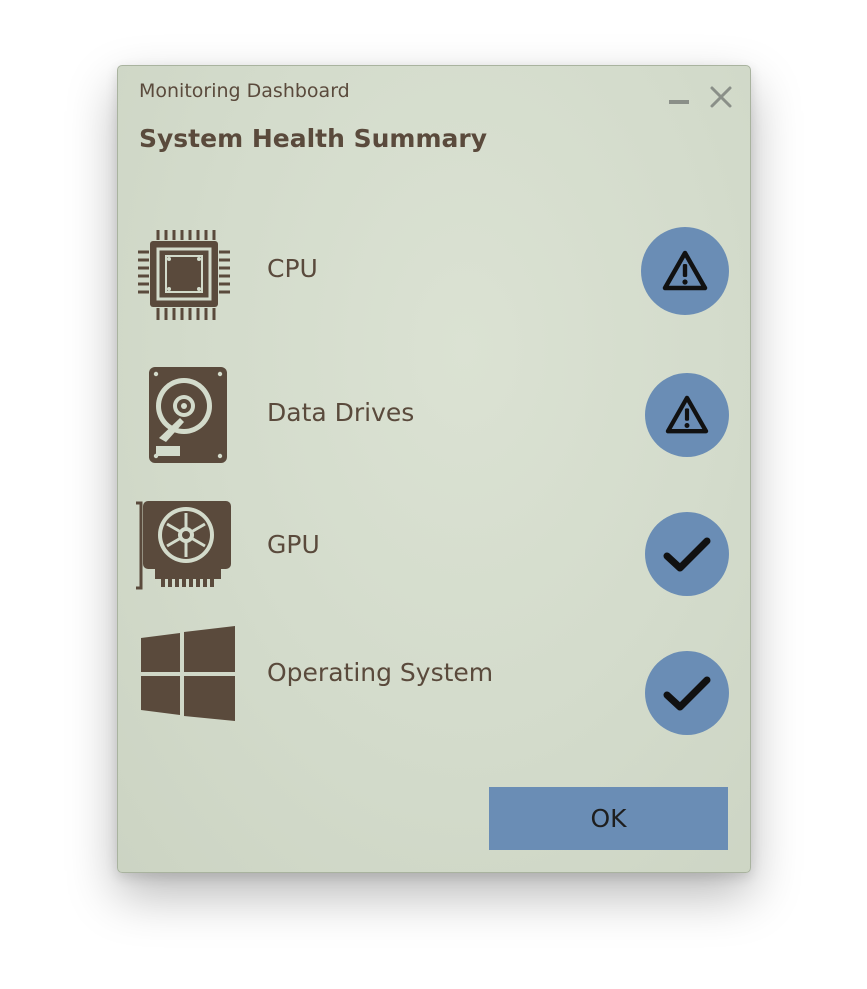 The width and height of the screenshot is (867, 989). Describe the element at coordinates (434, 416) in the screenshot. I see `component-row-data-drives: Data Drives` at that location.